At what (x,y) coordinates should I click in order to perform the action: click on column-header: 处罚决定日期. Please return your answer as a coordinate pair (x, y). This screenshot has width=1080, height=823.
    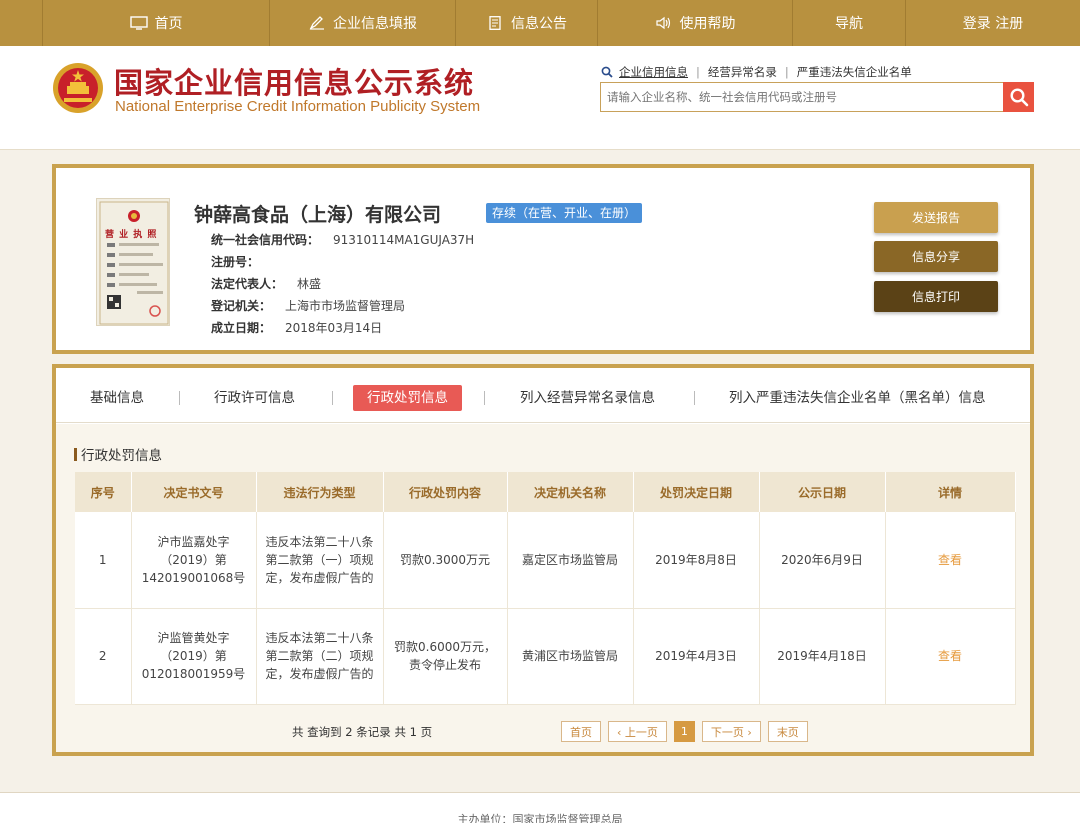
    Looking at the image, I should click on (696, 492).